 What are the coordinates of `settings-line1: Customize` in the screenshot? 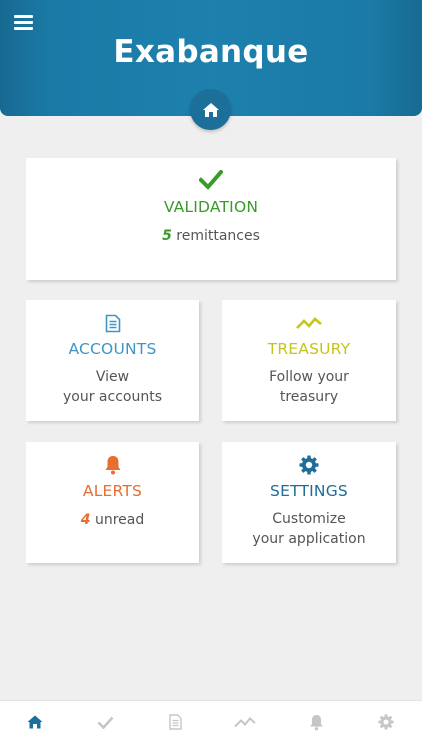 It's located at (309, 519).